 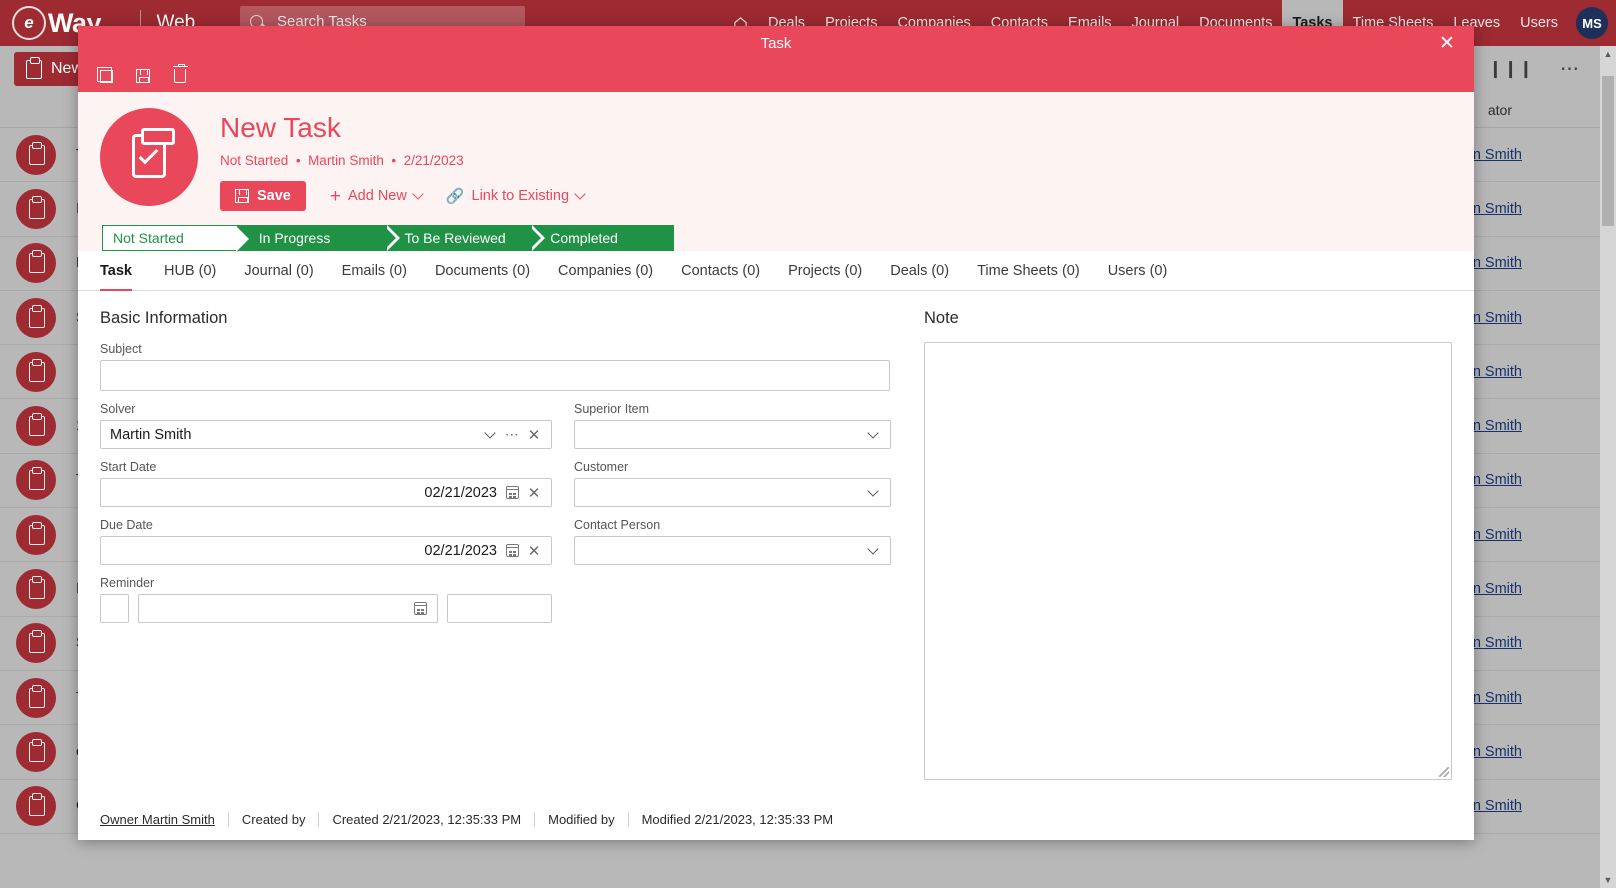 What do you see at coordinates (601, 238) in the screenshot?
I see `pipeline-step-completed: Completed` at bounding box center [601, 238].